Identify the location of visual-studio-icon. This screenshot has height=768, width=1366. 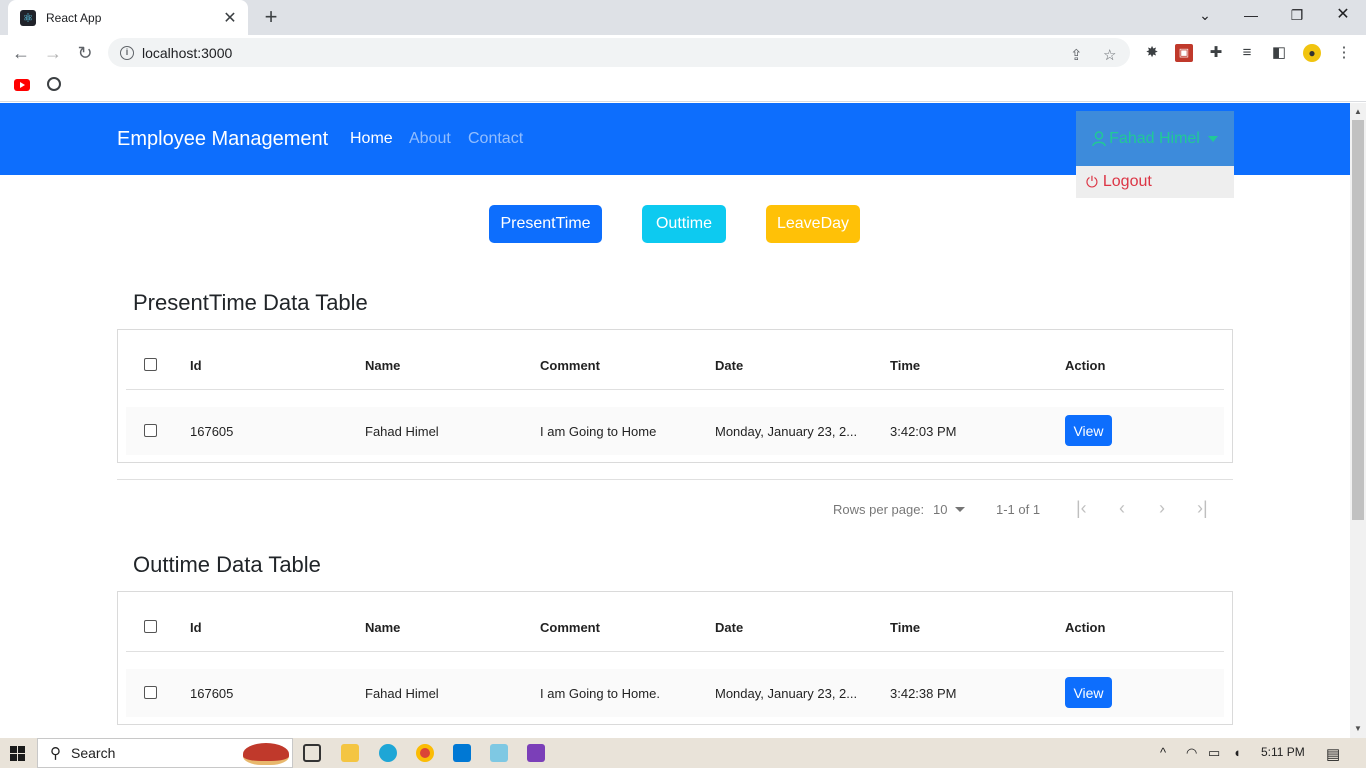
(536, 753).